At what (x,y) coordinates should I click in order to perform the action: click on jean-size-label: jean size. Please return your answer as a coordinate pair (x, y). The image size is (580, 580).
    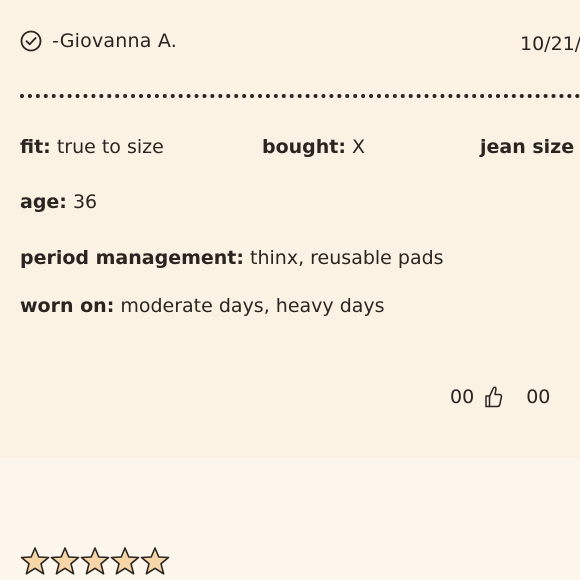
    Looking at the image, I should click on (527, 147).